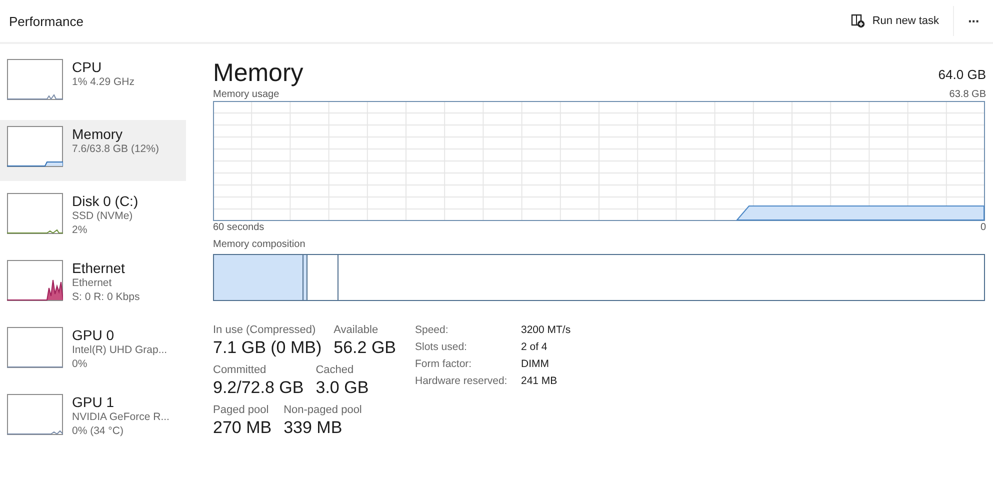  Describe the element at coordinates (357, 330) in the screenshot. I see `stat-label: Available` at that location.